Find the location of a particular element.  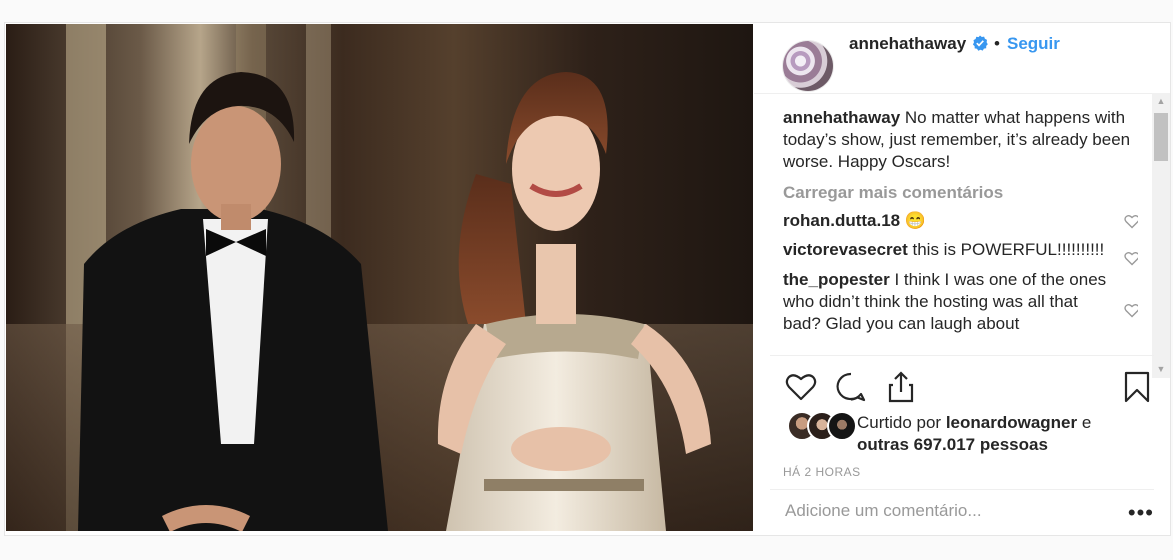

scroll-up-arrow-icon: ▲ is located at coordinates (1161, 101).